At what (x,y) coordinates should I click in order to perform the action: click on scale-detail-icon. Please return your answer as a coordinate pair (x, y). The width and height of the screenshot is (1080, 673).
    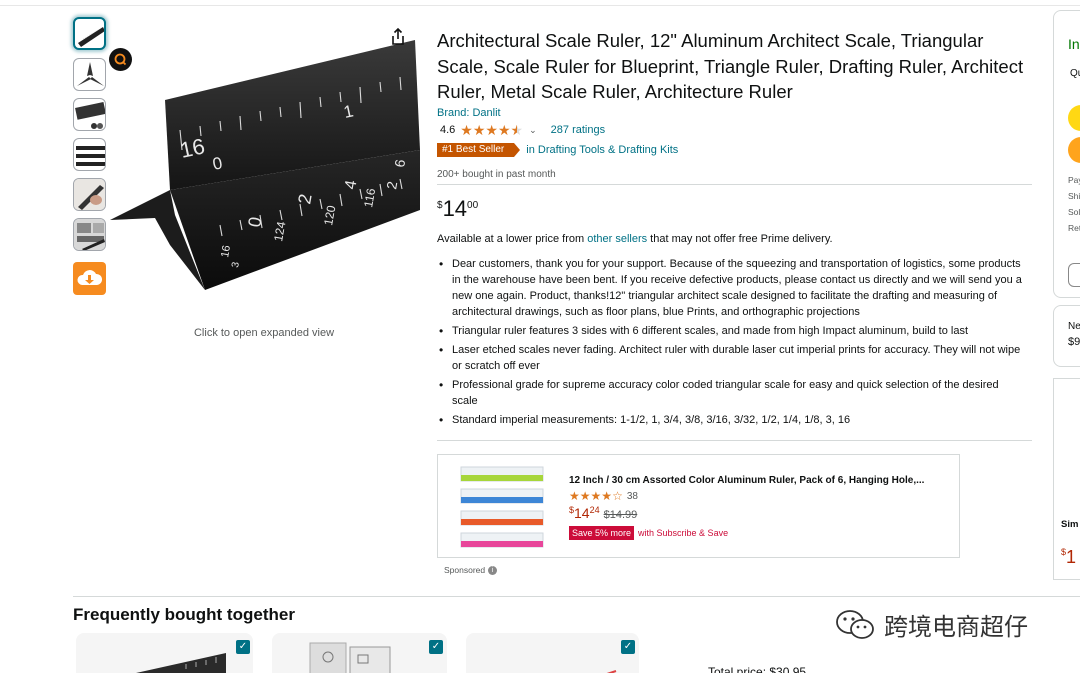
    Looking at the image, I should click on (90, 115).